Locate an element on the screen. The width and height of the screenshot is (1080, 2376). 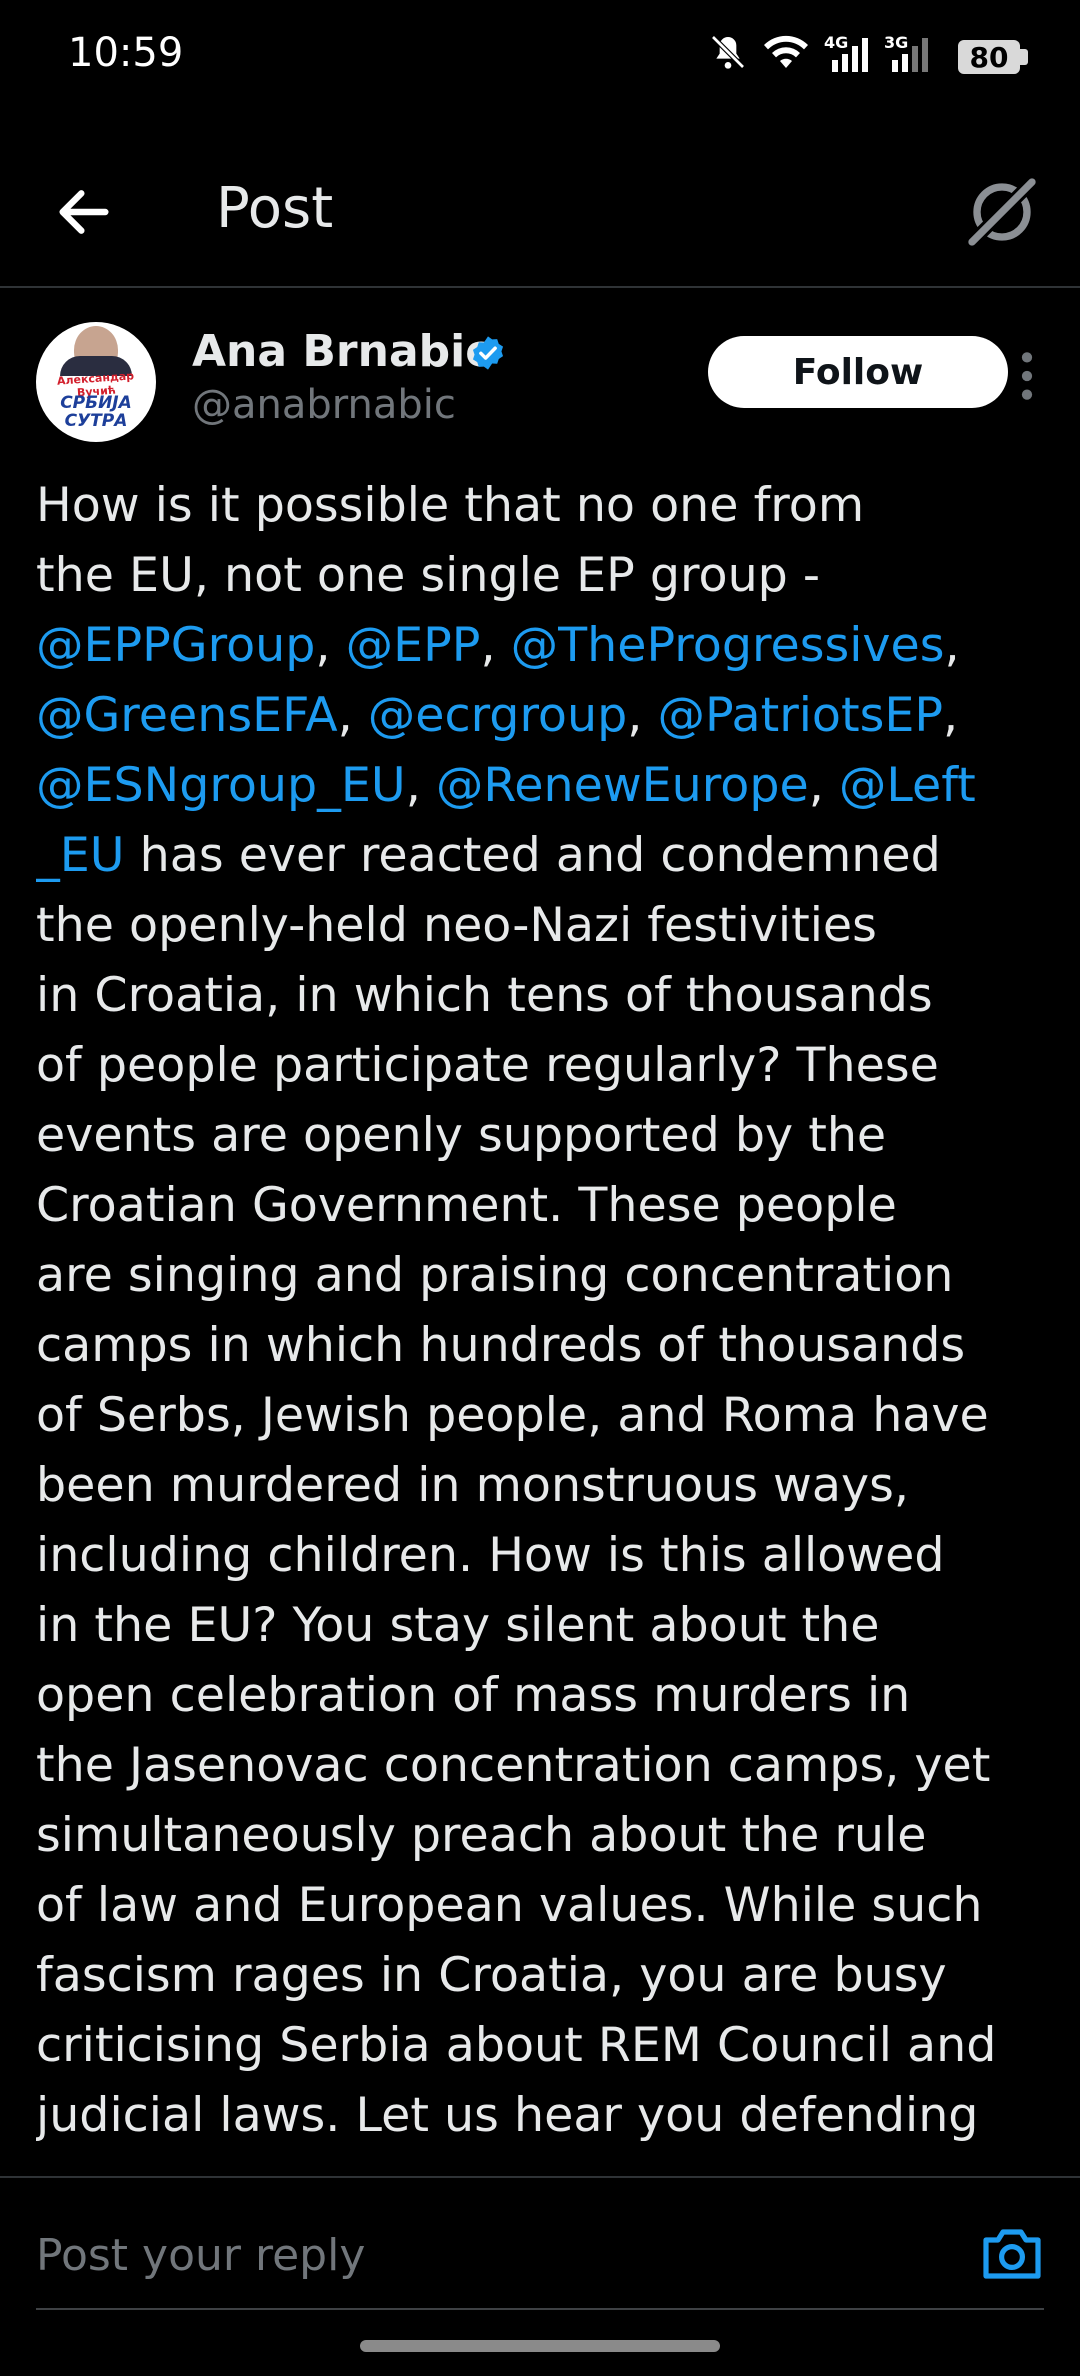
tweet-line: including children. How is this allowed is located at coordinates (541, 1556).